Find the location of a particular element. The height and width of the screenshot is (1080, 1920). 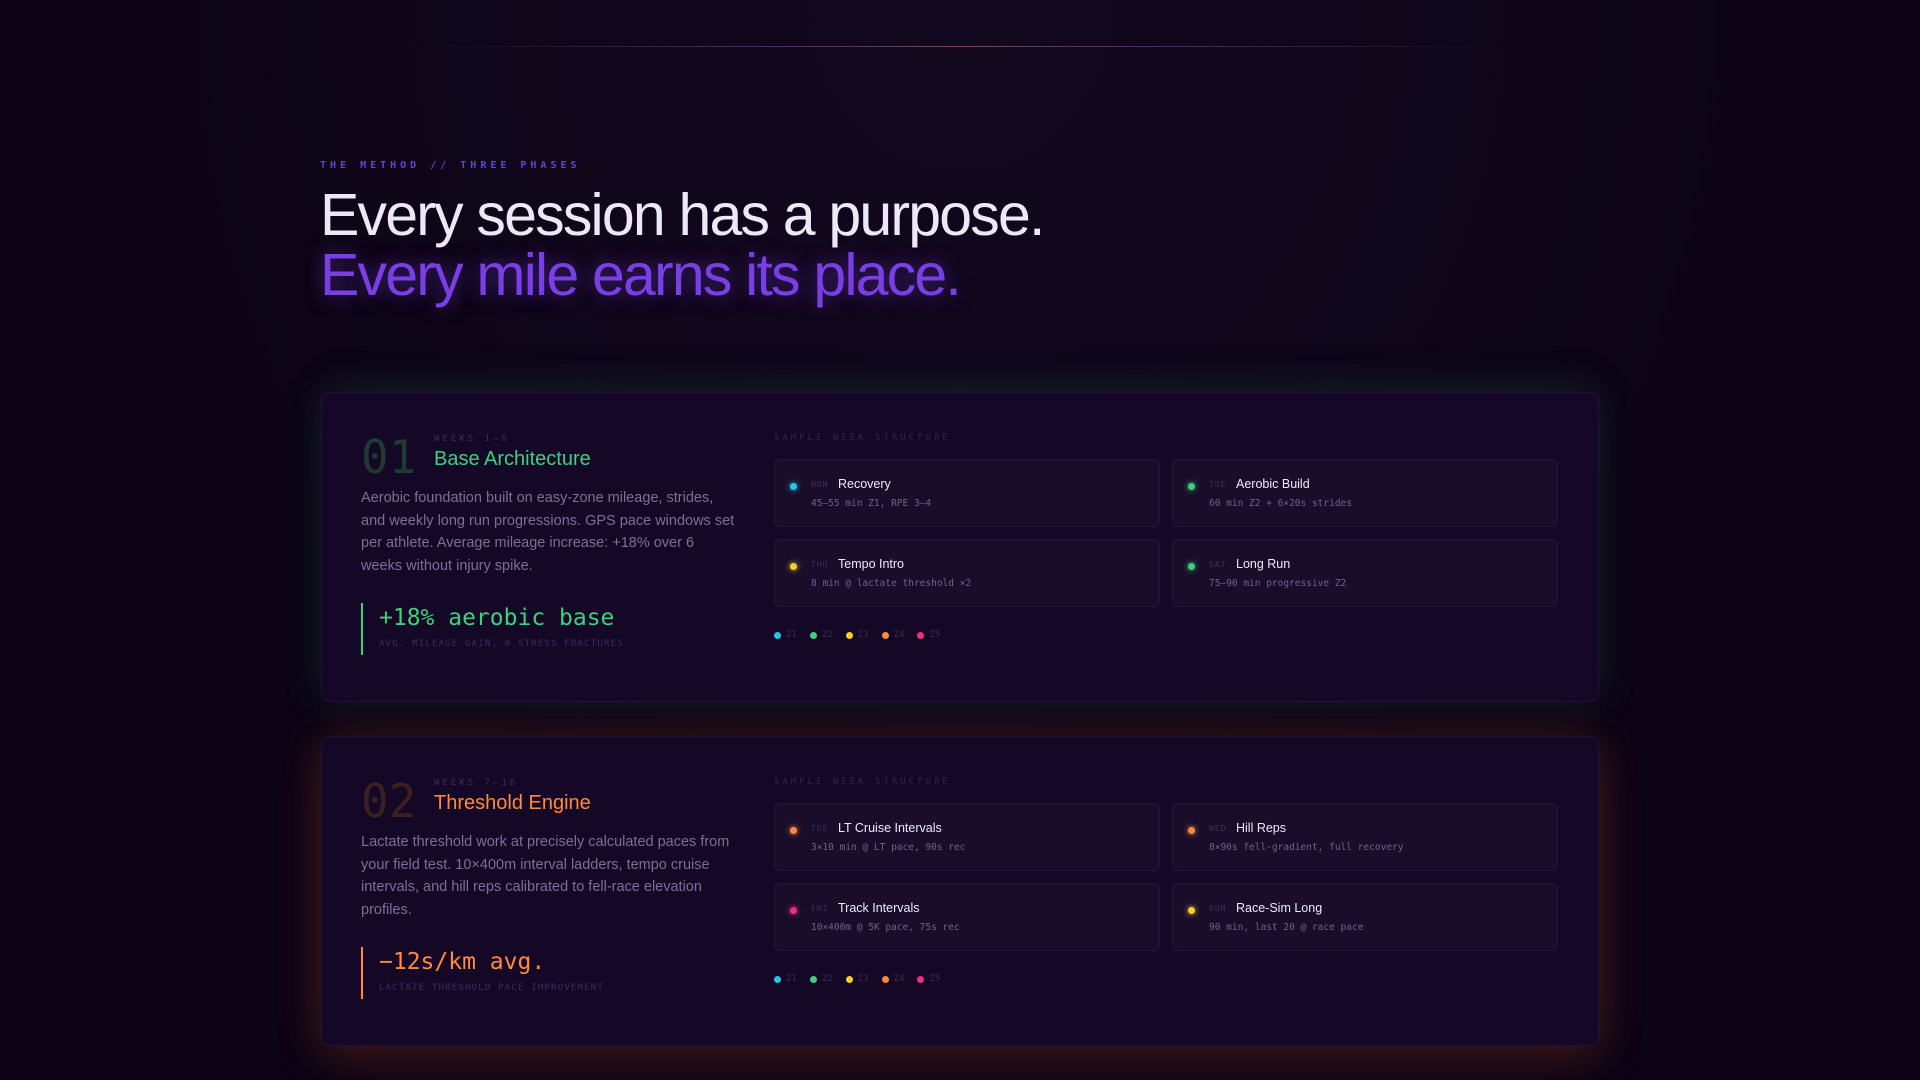

section-eyebrow: THE METHOD // THREE PHASES is located at coordinates (450, 165).